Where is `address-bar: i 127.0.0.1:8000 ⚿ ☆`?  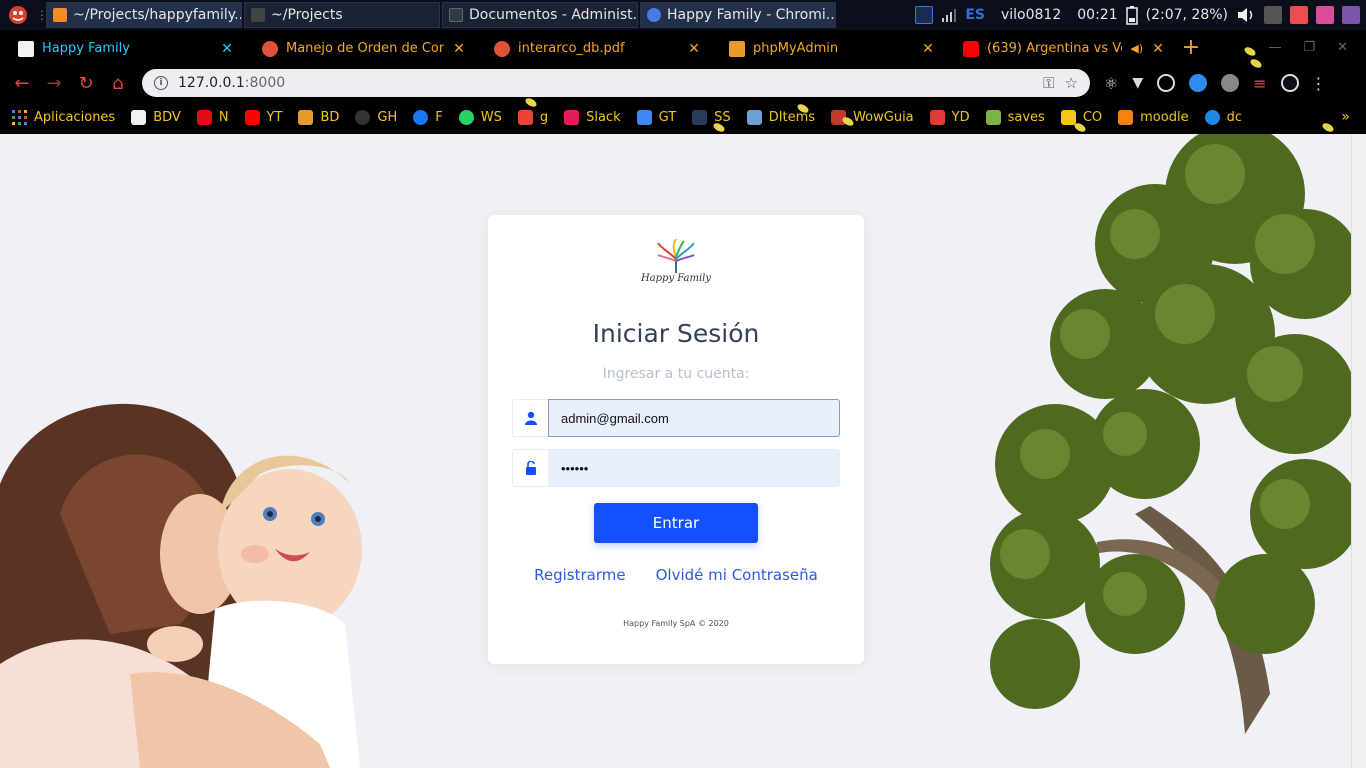
address-bar: i 127.0.0.1:8000 ⚿ ☆ is located at coordinates (616, 83).